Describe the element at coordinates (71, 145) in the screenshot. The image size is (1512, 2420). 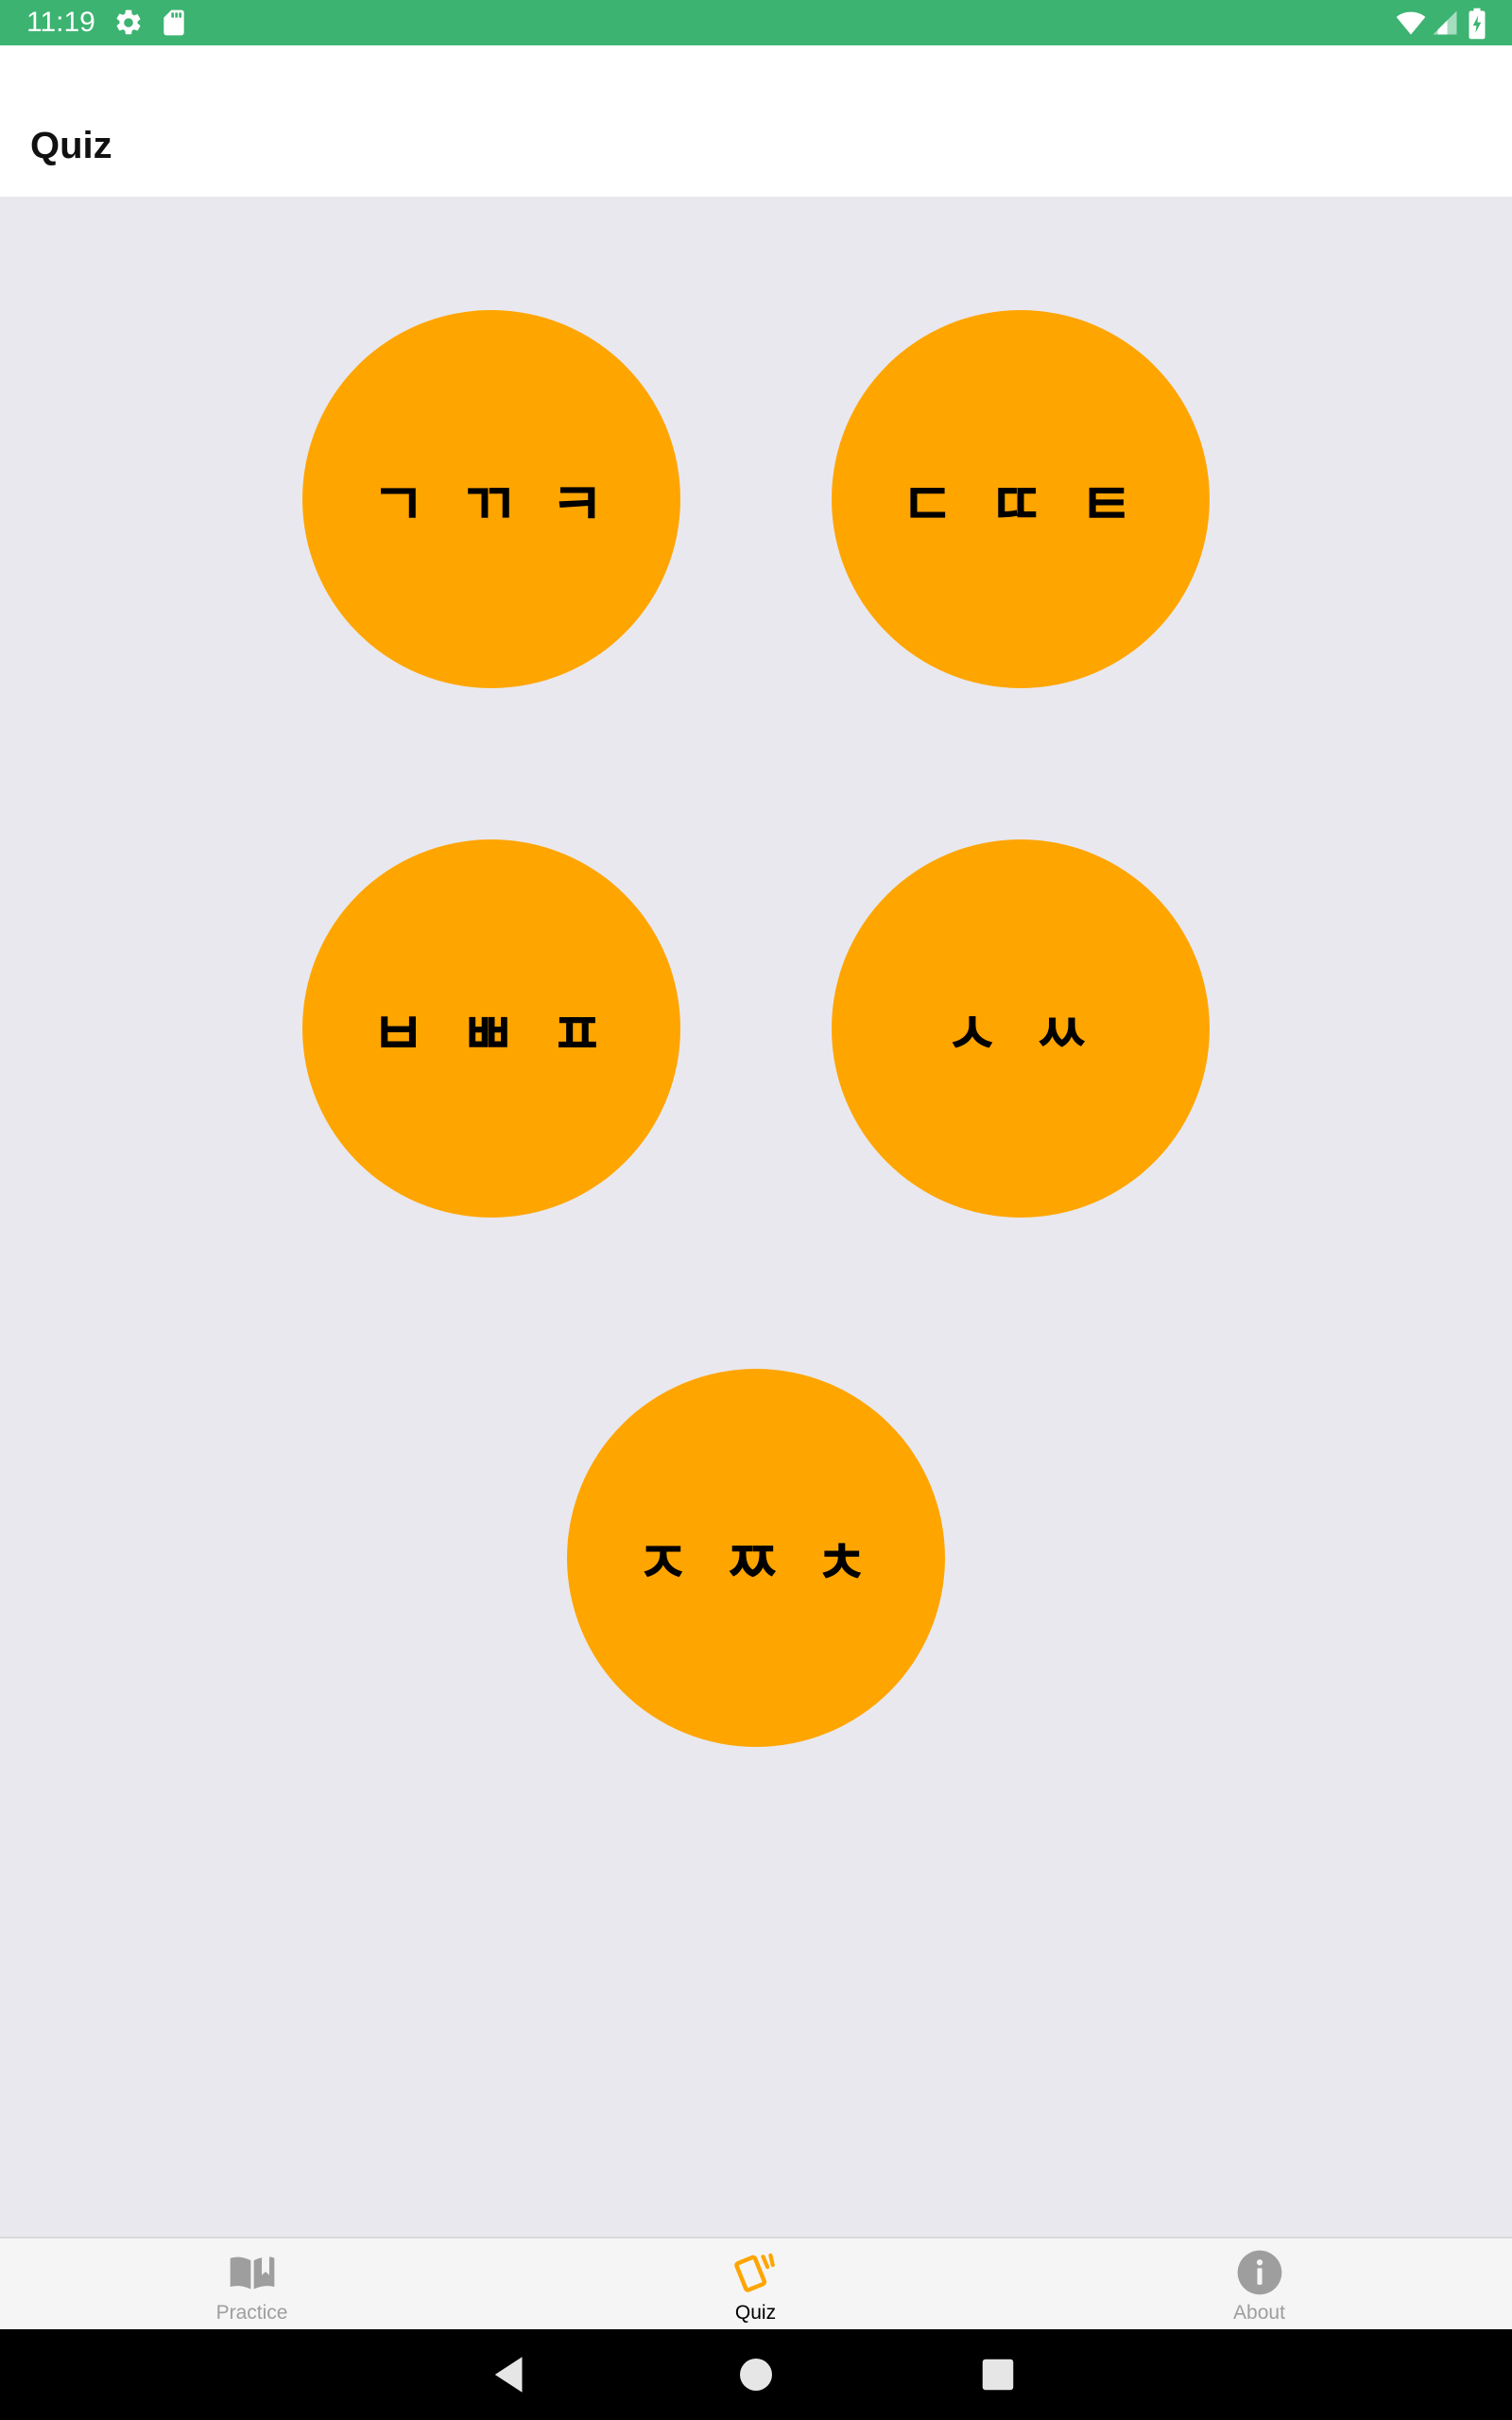
I see `page-title: Quiz` at that location.